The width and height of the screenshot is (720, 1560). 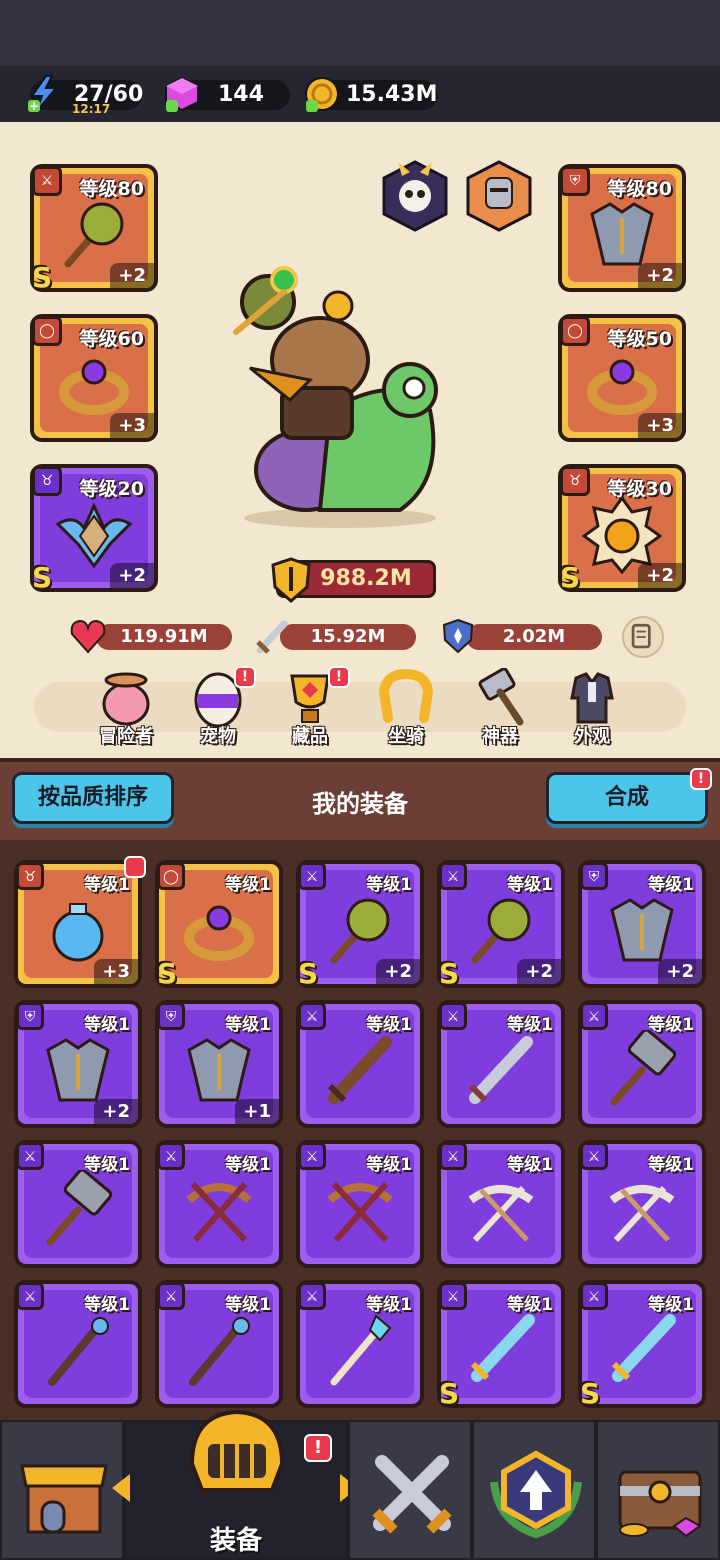 I want to click on tab-equipment: 装备 !, so click(x=236, y=1484).